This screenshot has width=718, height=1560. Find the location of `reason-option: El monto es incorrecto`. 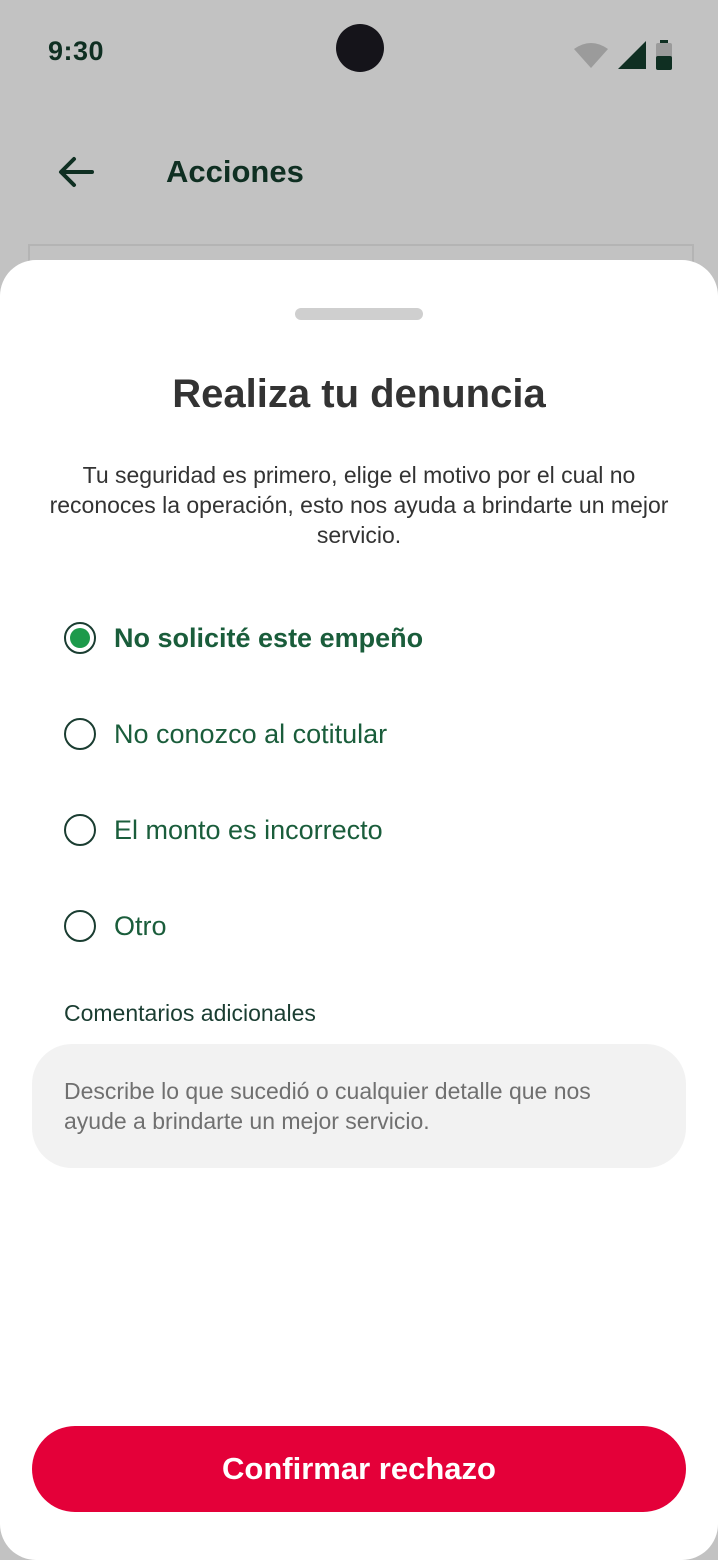

reason-option: El monto es incorrecto is located at coordinates (344, 830).